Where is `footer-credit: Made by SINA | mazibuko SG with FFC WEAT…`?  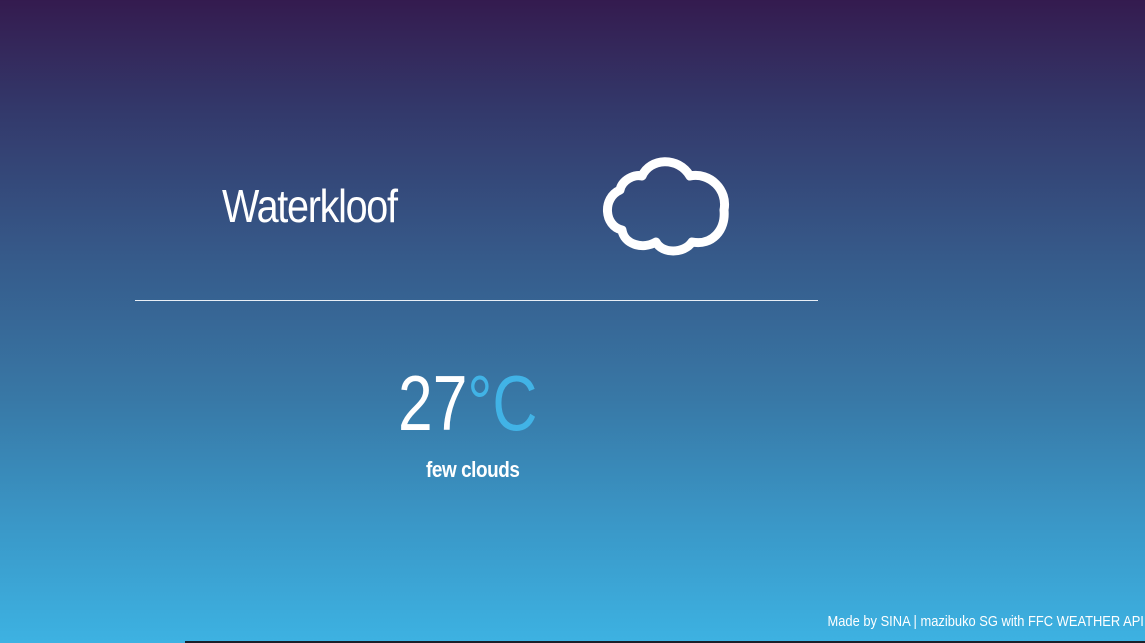
footer-credit: Made by SINA | mazibuko SG with FFC WEAT… is located at coordinates (985, 621).